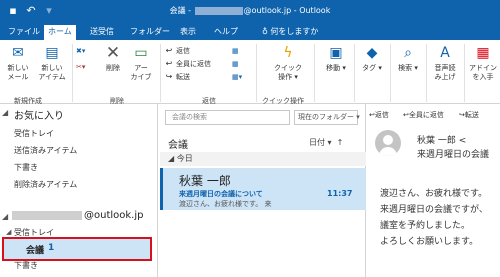  I want to click on redacted-email, so click(218, 10).